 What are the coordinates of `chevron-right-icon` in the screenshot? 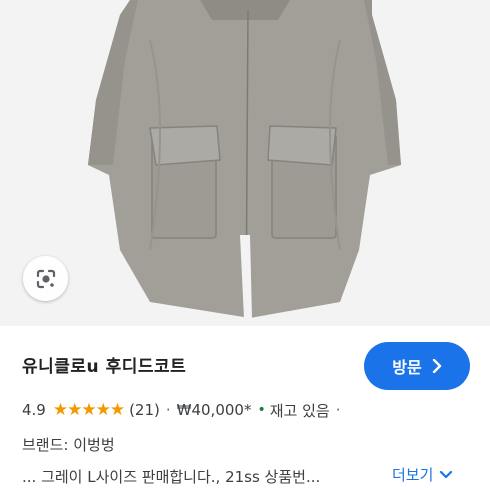 It's located at (436, 366).